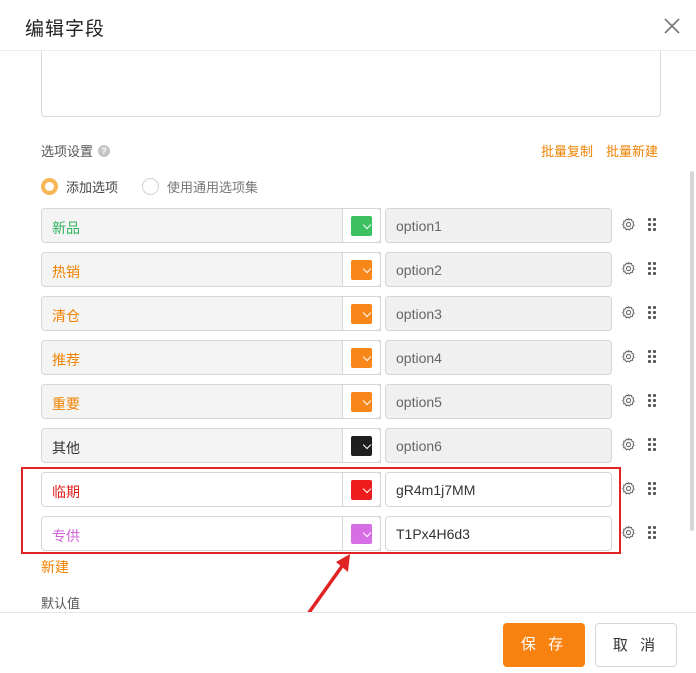 This screenshot has height=673, width=696. What do you see at coordinates (632, 150) in the screenshot?
I see `batch-new-link: 批量新建` at bounding box center [632, 150].